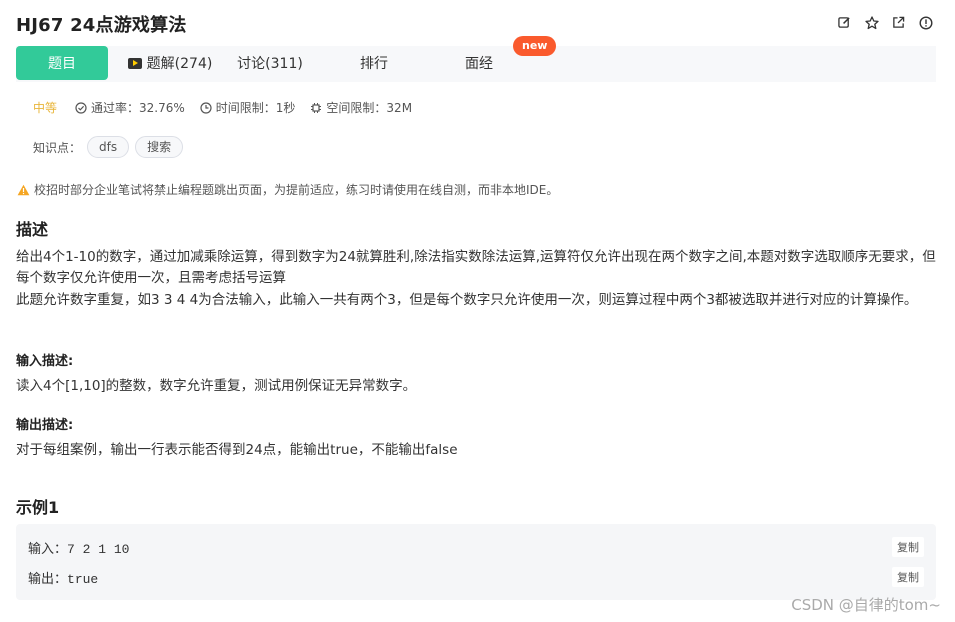 The width and height of the screenshot is (955, 622). I want to click on tab-interview-label: 面经, so click(479, 64).